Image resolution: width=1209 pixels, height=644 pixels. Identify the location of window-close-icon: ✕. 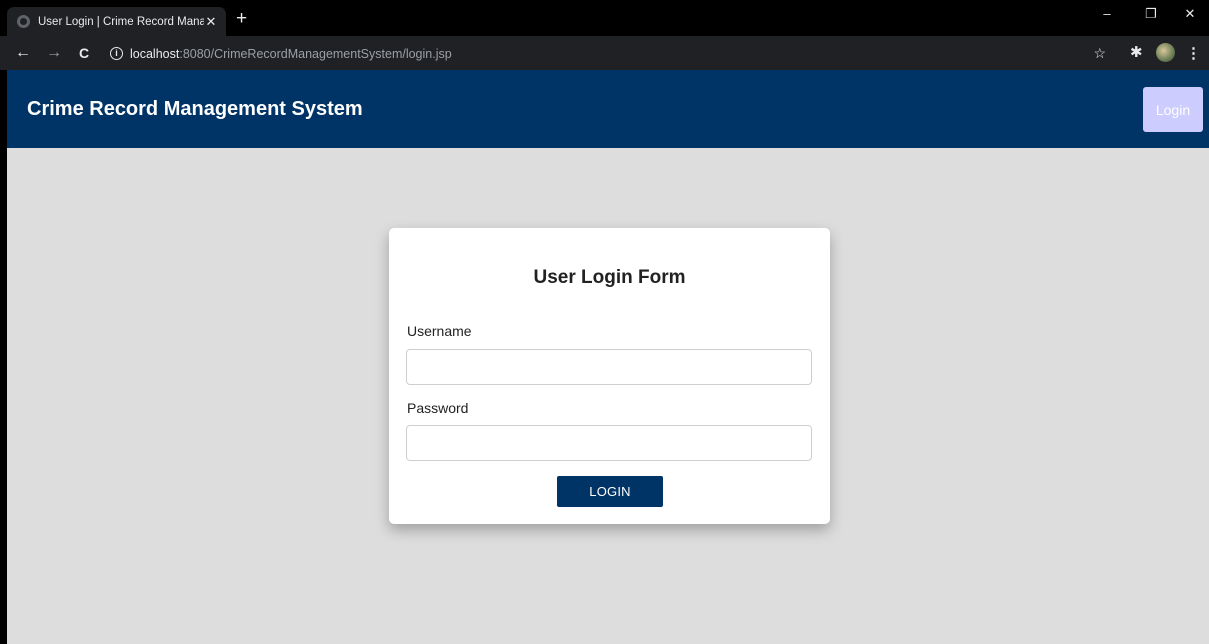
(1190, 14).